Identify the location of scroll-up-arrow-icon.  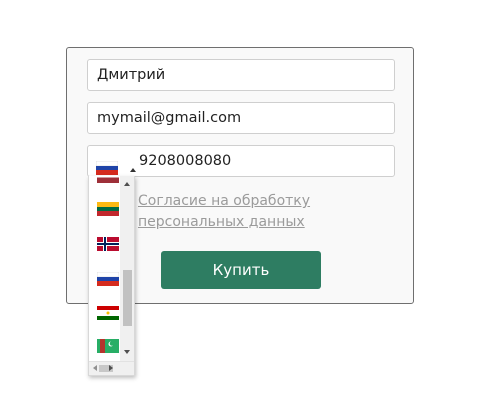
(127, 184).